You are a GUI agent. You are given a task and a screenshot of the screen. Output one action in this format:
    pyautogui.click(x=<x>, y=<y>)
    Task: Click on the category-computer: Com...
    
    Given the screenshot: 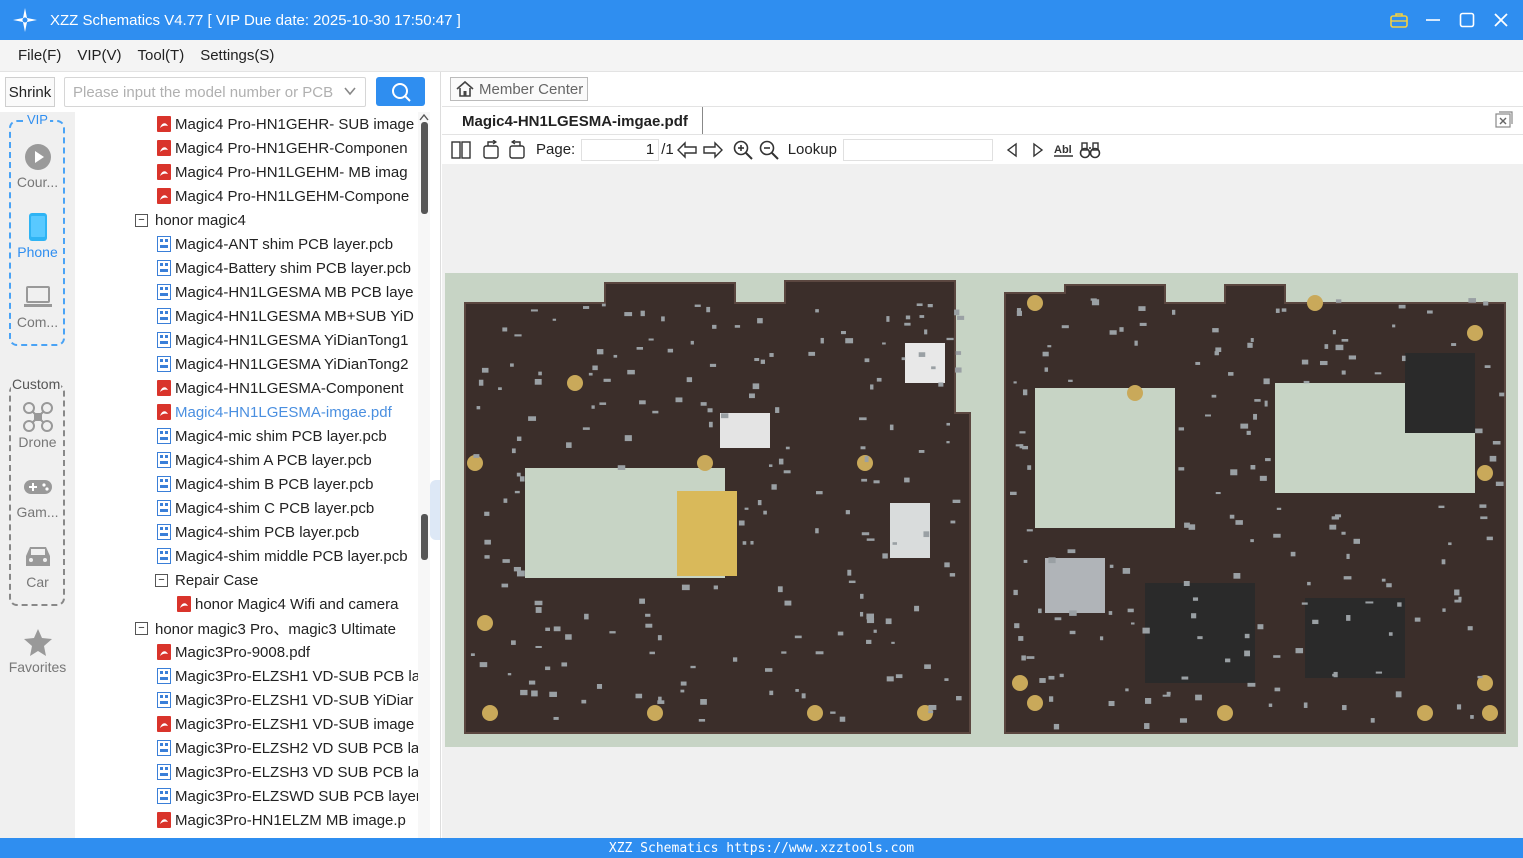 What is the action you would take?
    pyautogui.click(x=37, y=312)
    